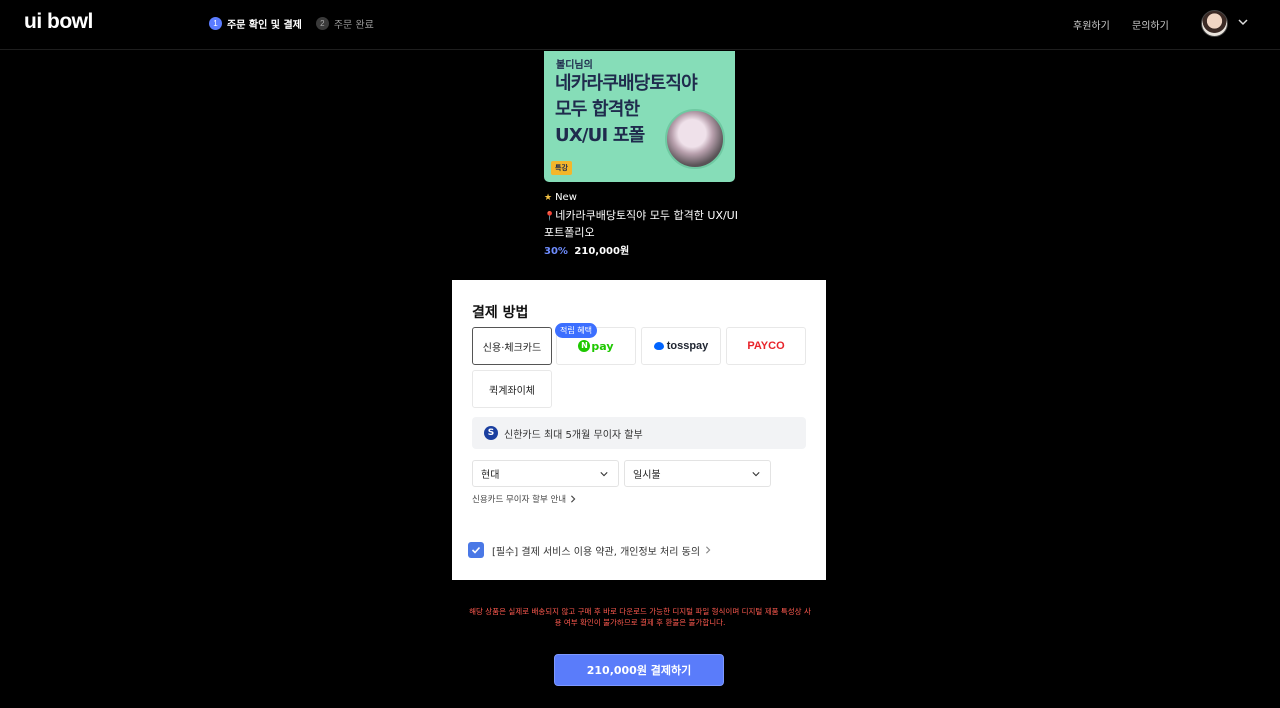 The image size is (1280, 708). I want to click on thumbnail-line: UX/UI 포폴, so click(600, 135).